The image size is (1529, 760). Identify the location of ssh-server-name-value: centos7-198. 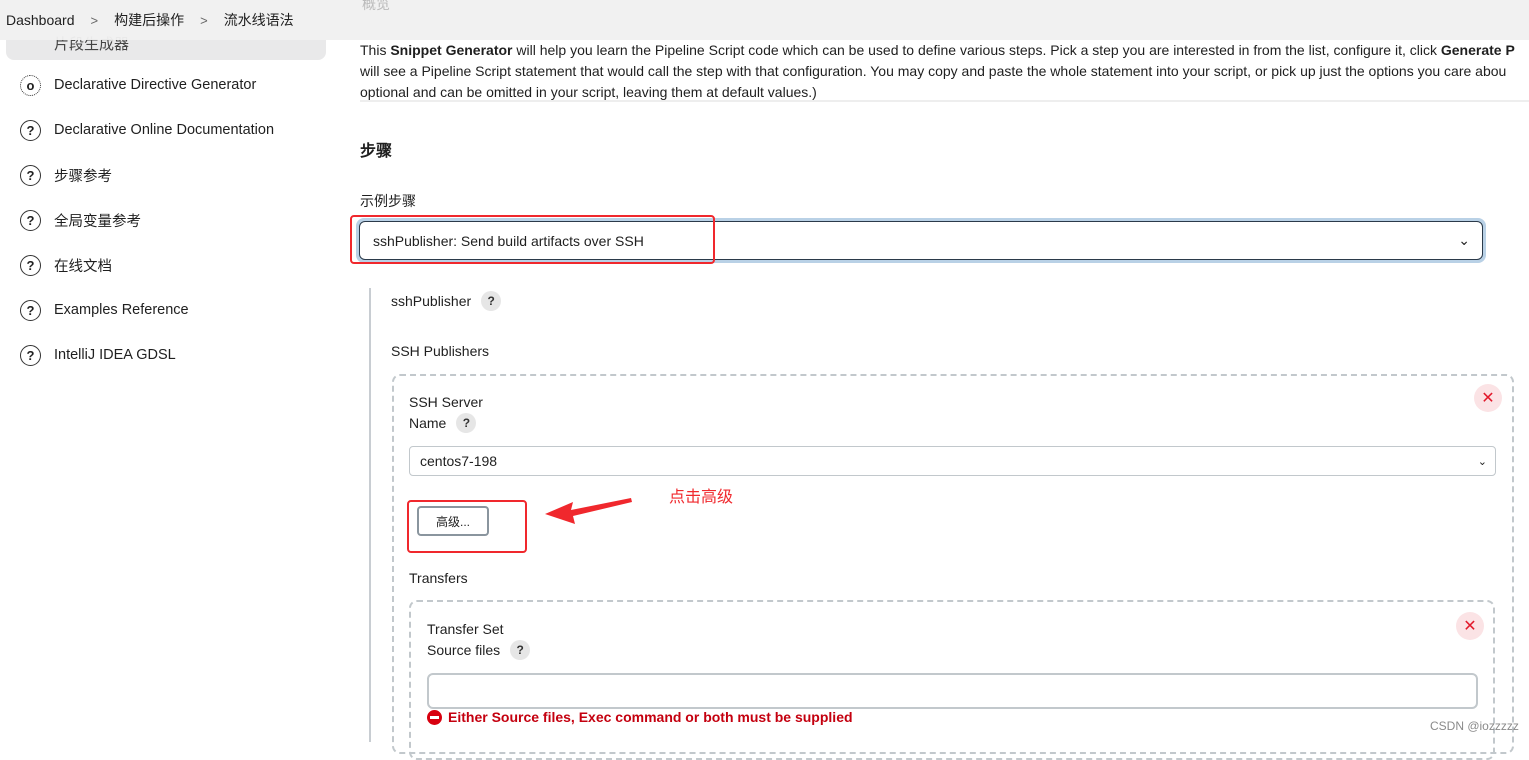
(459, 461).